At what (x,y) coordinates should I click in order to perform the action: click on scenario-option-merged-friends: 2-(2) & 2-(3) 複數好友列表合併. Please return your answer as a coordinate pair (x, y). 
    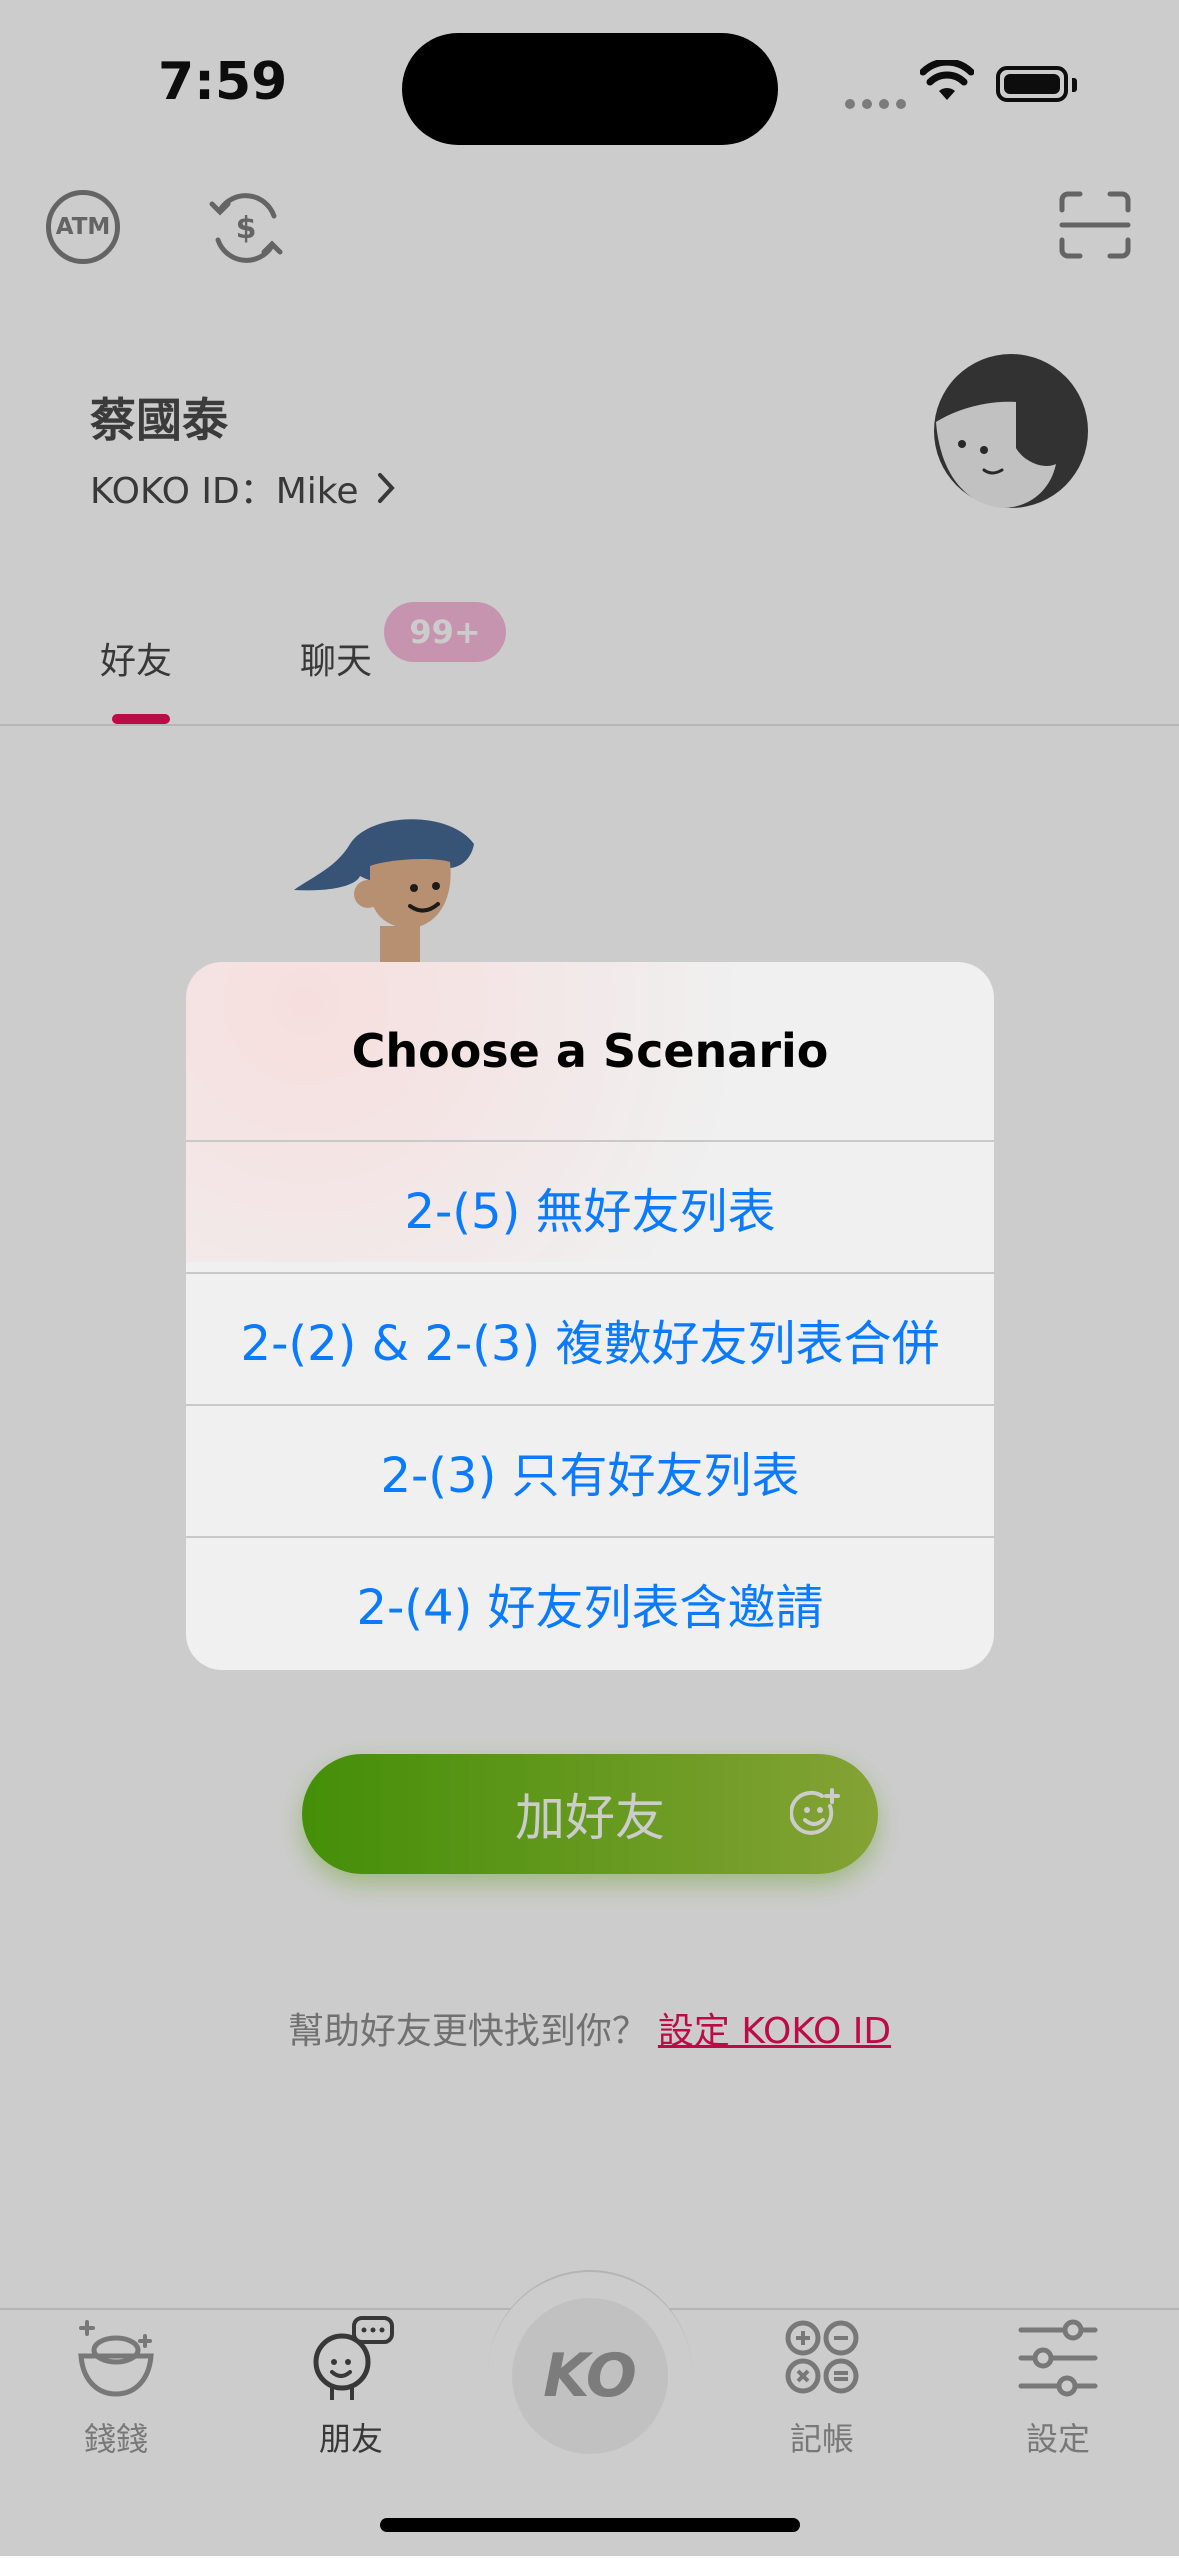
    Looking at the image, I should click on (590, 1338).